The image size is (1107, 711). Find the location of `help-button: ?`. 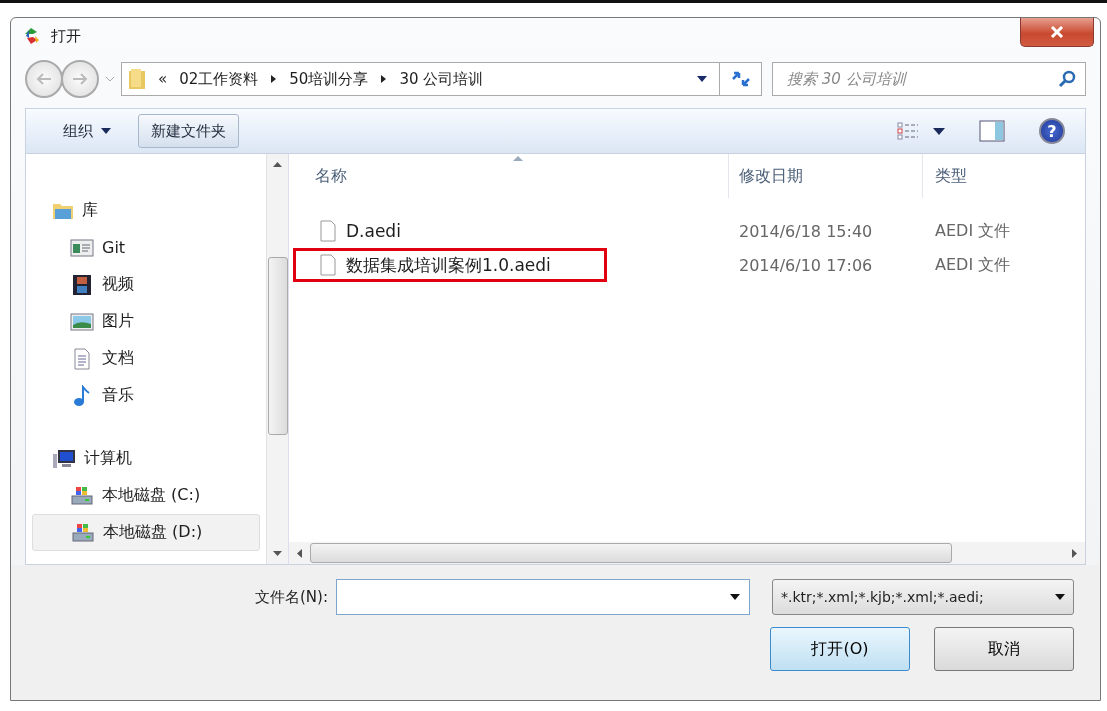

help-button: ? is located at coordinates (1052, 131).